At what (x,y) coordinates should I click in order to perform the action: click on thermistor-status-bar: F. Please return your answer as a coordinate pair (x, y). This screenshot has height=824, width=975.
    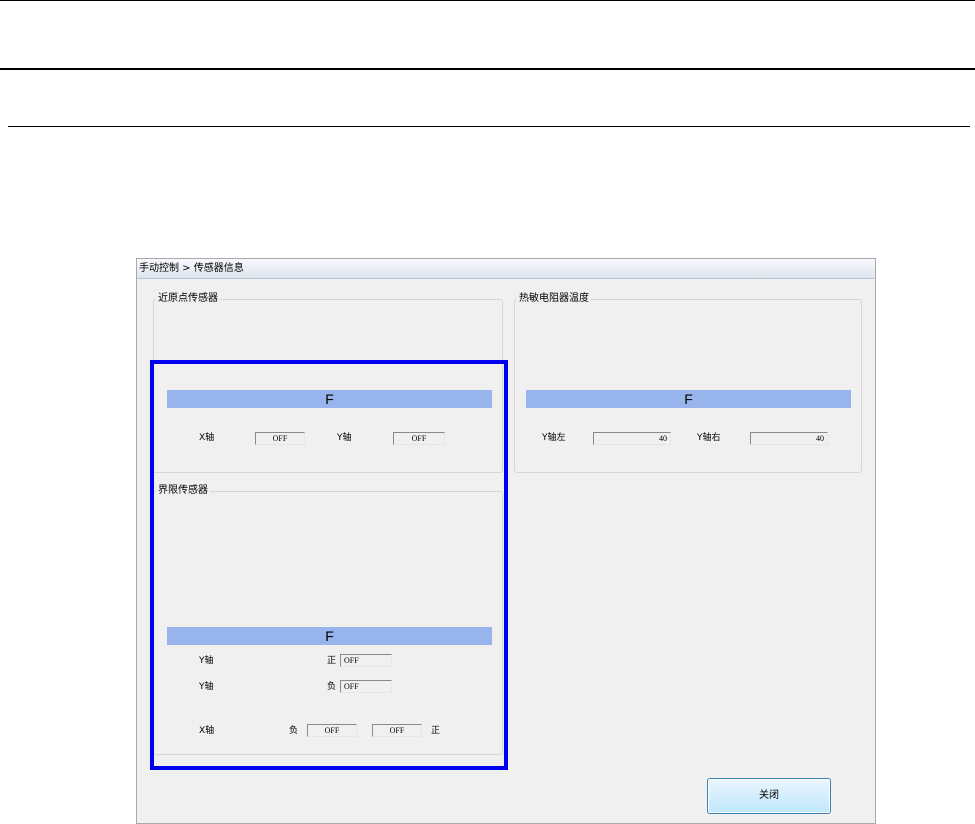
    Looking at the image, I should click on (688, 399).